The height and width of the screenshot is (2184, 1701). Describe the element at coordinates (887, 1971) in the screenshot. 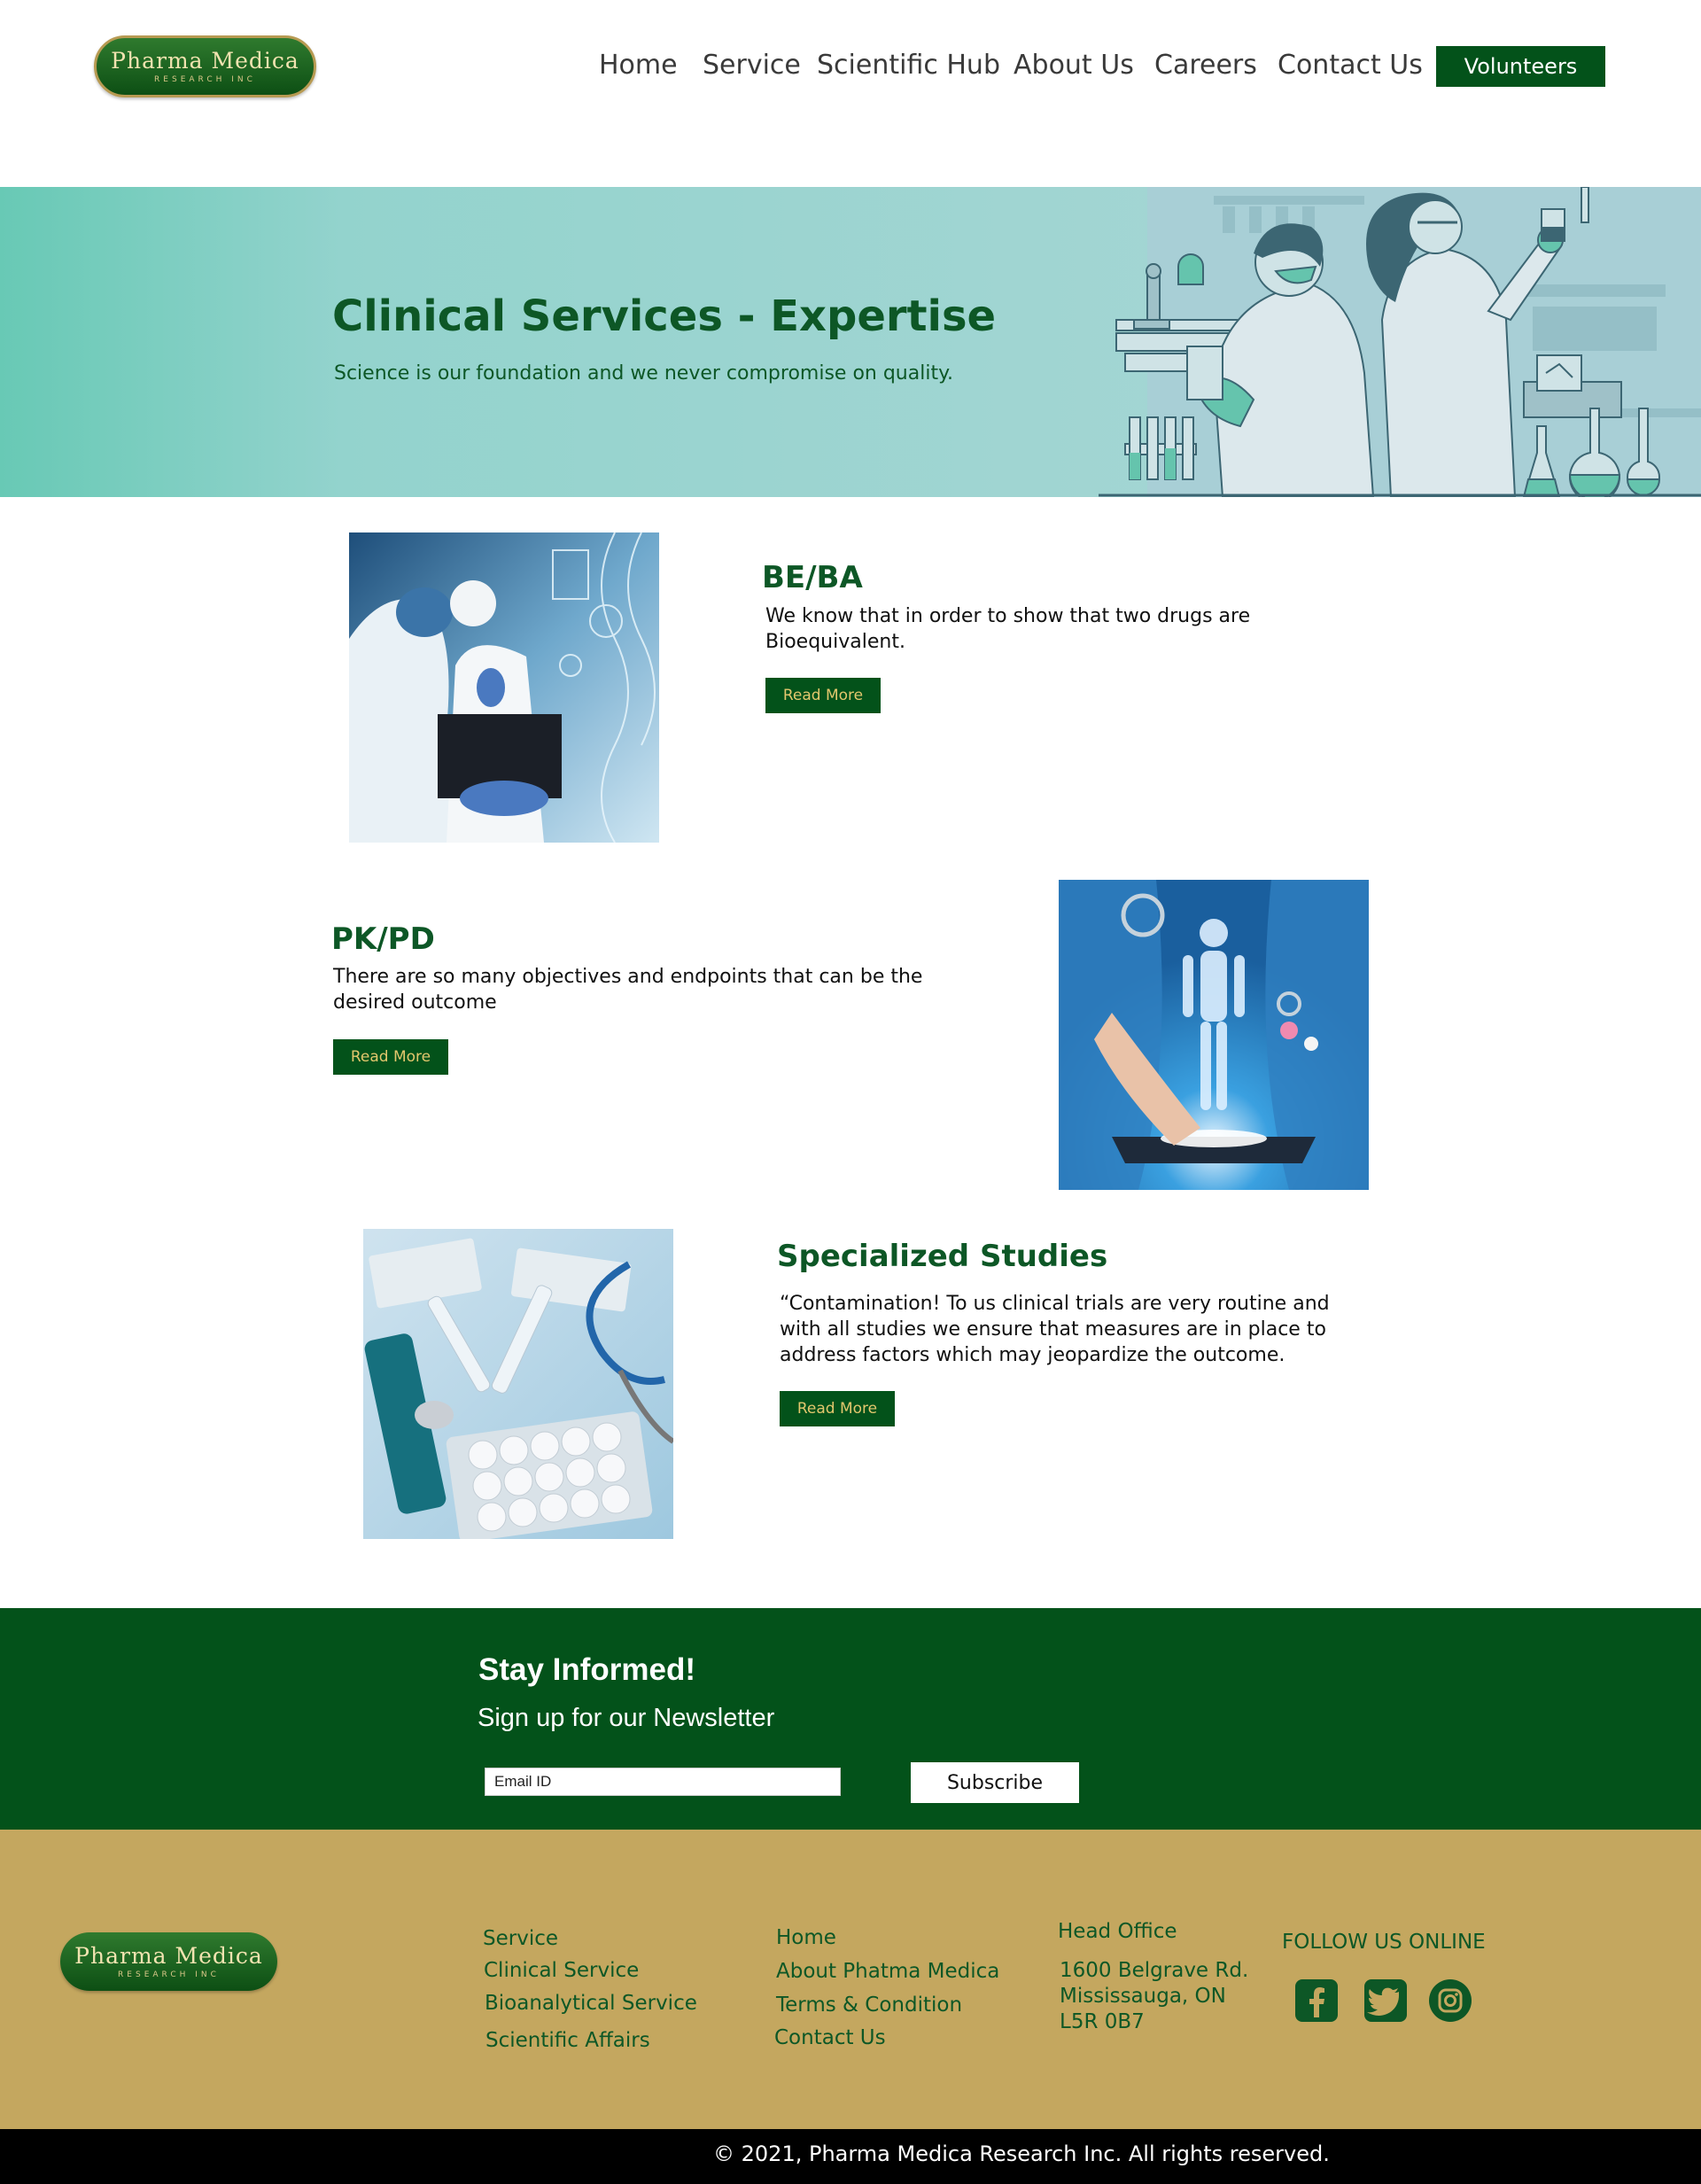

I see `footer-link-about: About Phatma Medica` at that location.